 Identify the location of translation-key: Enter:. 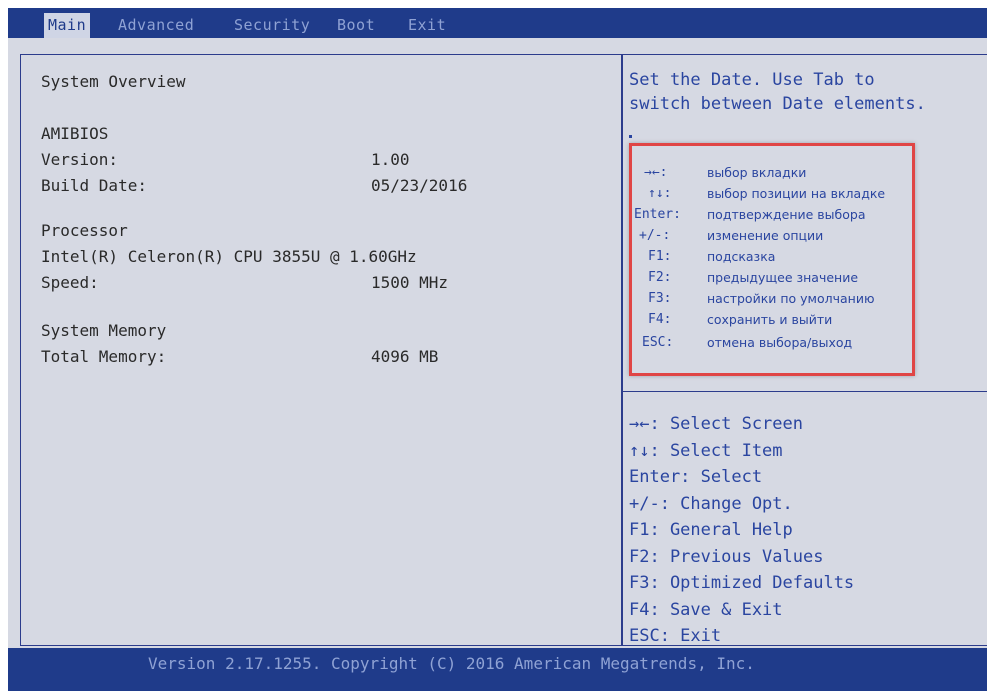
(657, 214).